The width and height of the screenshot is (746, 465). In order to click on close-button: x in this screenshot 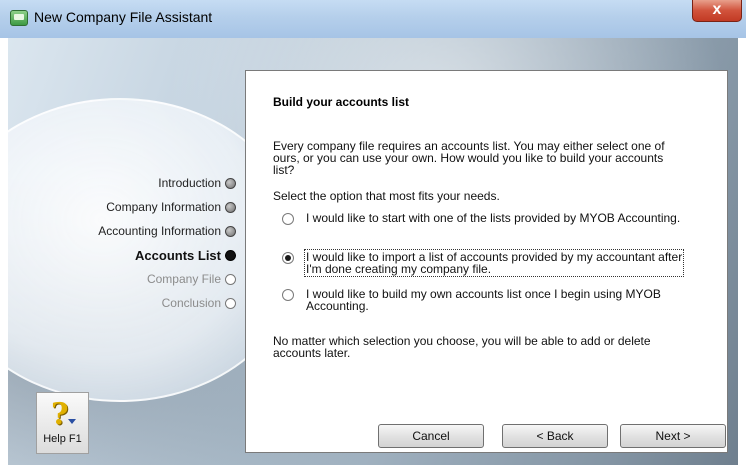, I will do `click(717, 11)`.